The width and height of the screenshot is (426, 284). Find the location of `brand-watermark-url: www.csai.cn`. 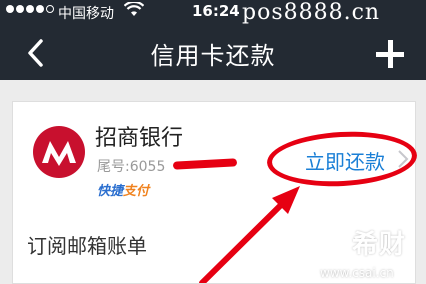

brand-watermark-url: www.csai.cn is located at coordinates (357, 273).